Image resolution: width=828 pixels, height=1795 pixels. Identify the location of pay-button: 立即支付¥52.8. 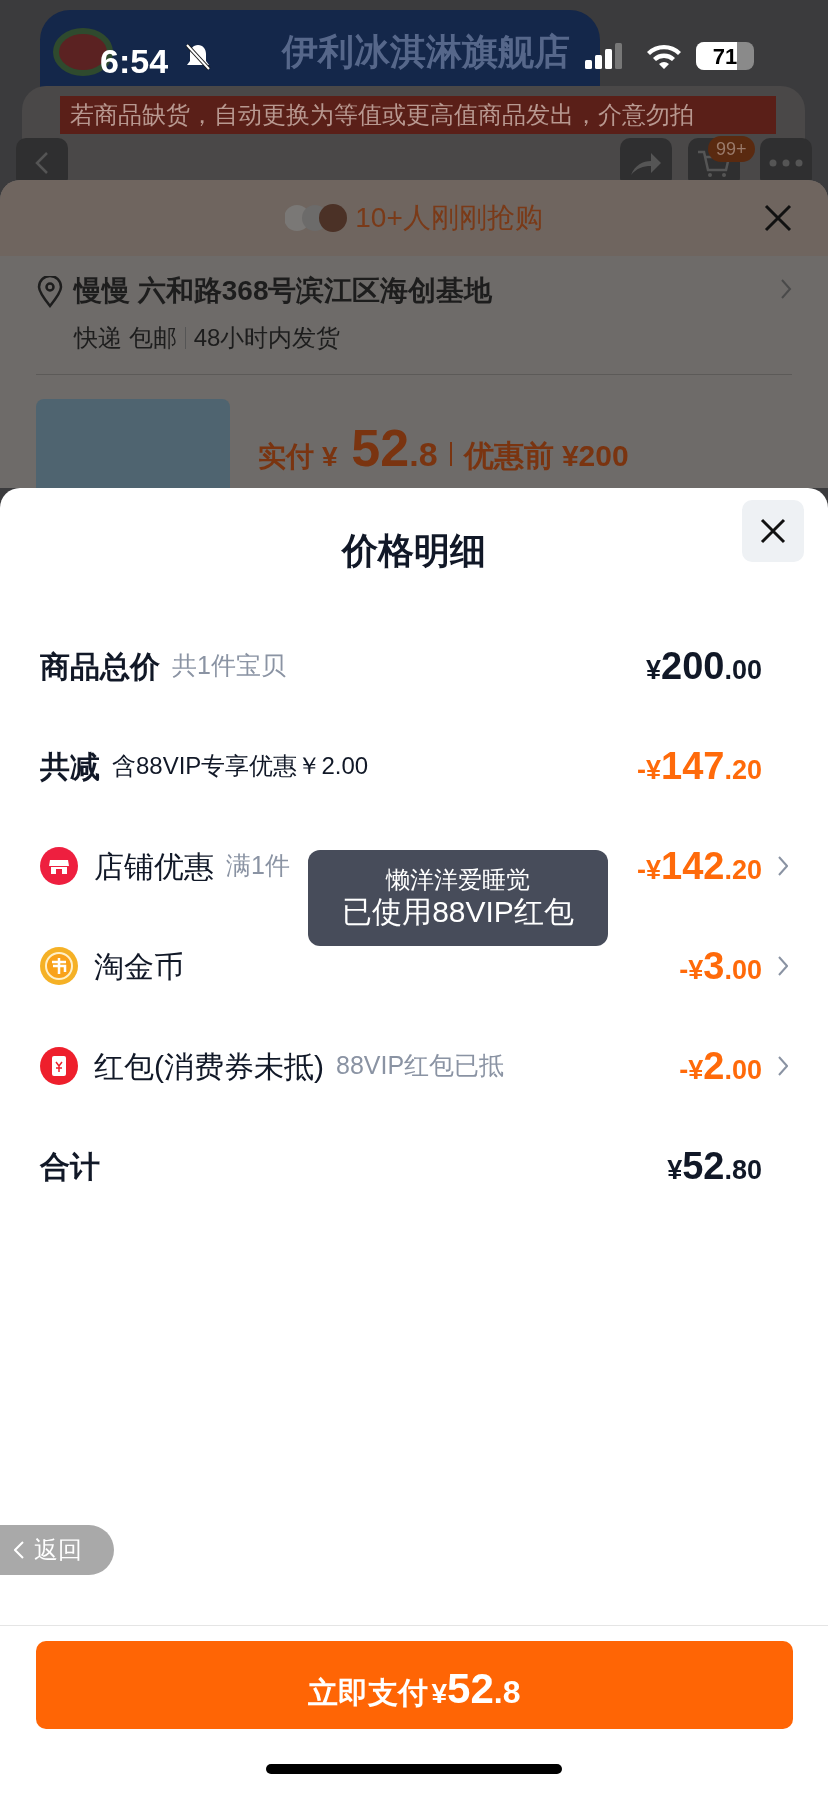
(414, 1685).